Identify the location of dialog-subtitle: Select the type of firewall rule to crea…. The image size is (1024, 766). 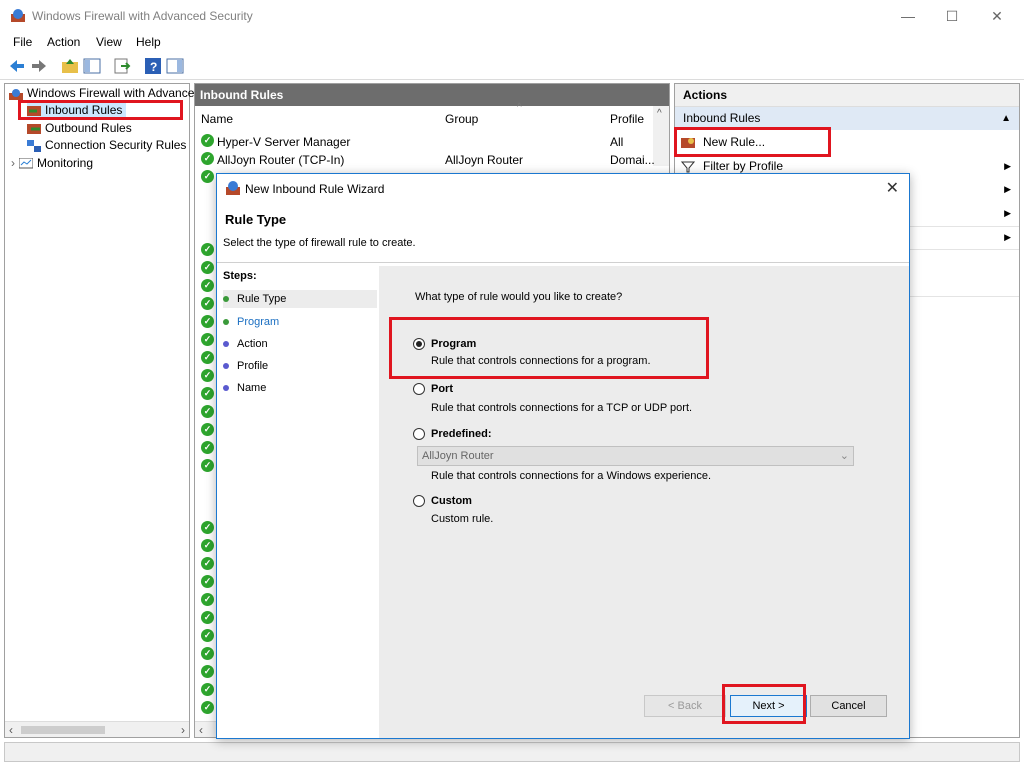
(319, 243).